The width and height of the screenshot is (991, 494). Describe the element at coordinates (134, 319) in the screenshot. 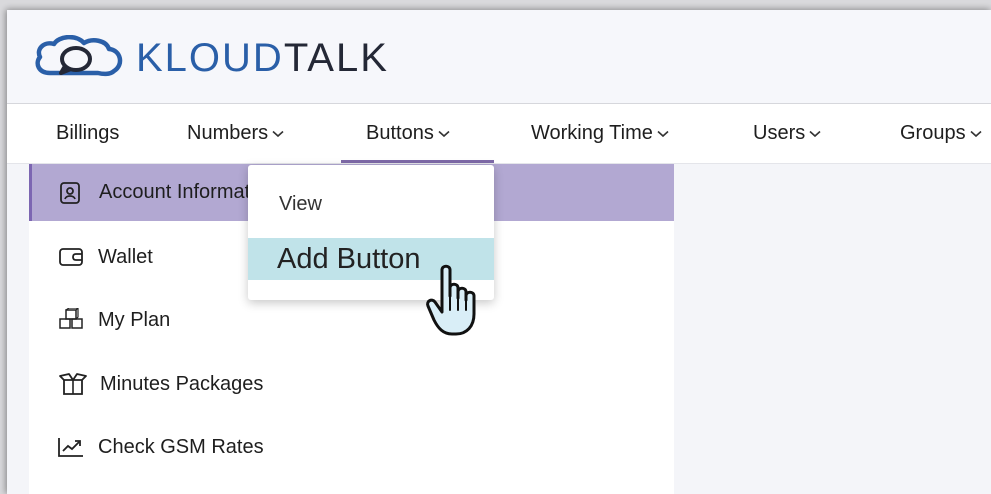

I see `sidebar-item-label: My Plan` at that location.